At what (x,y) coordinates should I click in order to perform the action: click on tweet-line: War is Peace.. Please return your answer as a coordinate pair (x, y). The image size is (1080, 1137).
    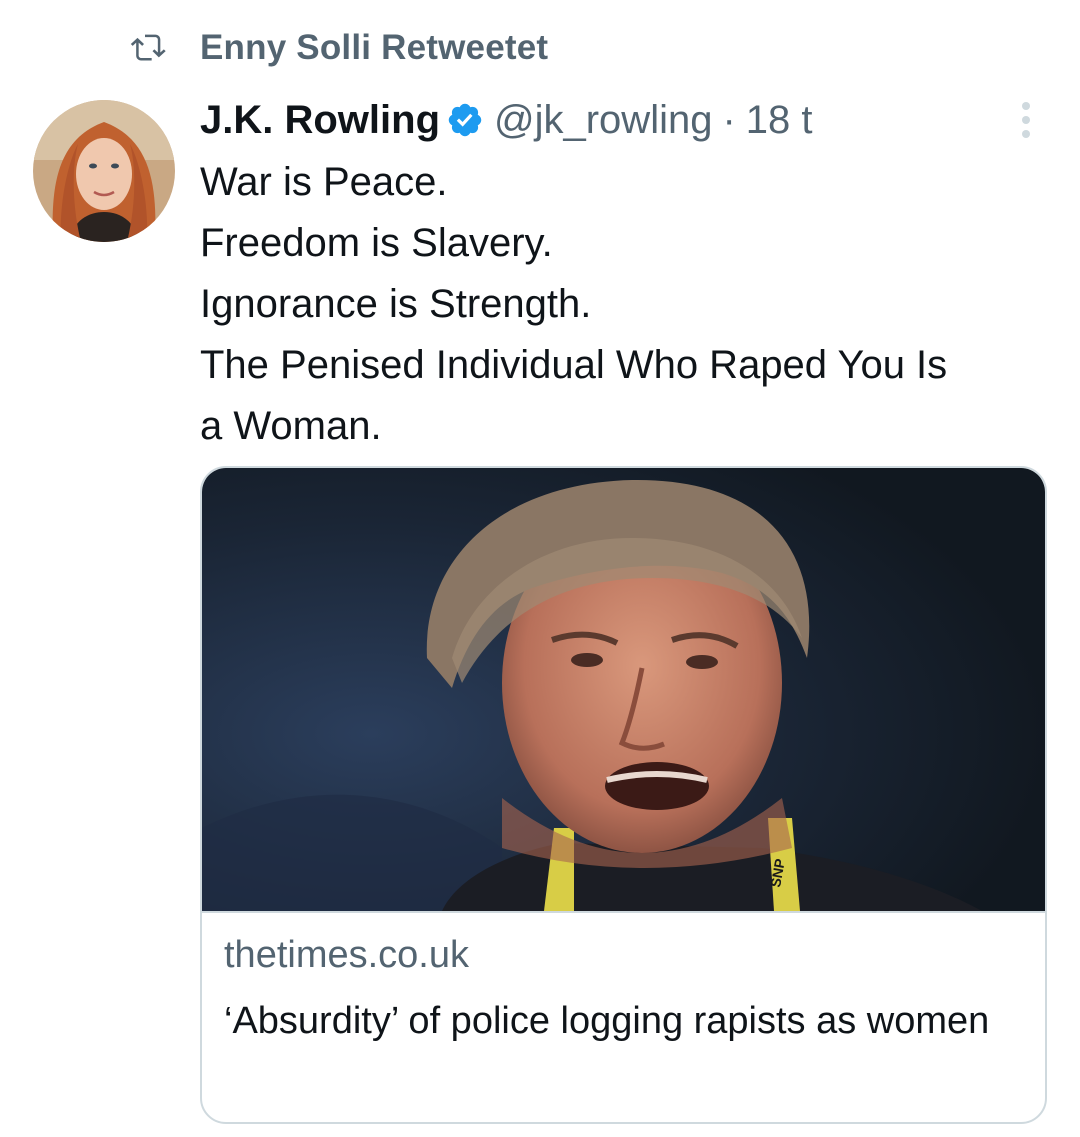
    Looking at the image, I should click on (324, 182).